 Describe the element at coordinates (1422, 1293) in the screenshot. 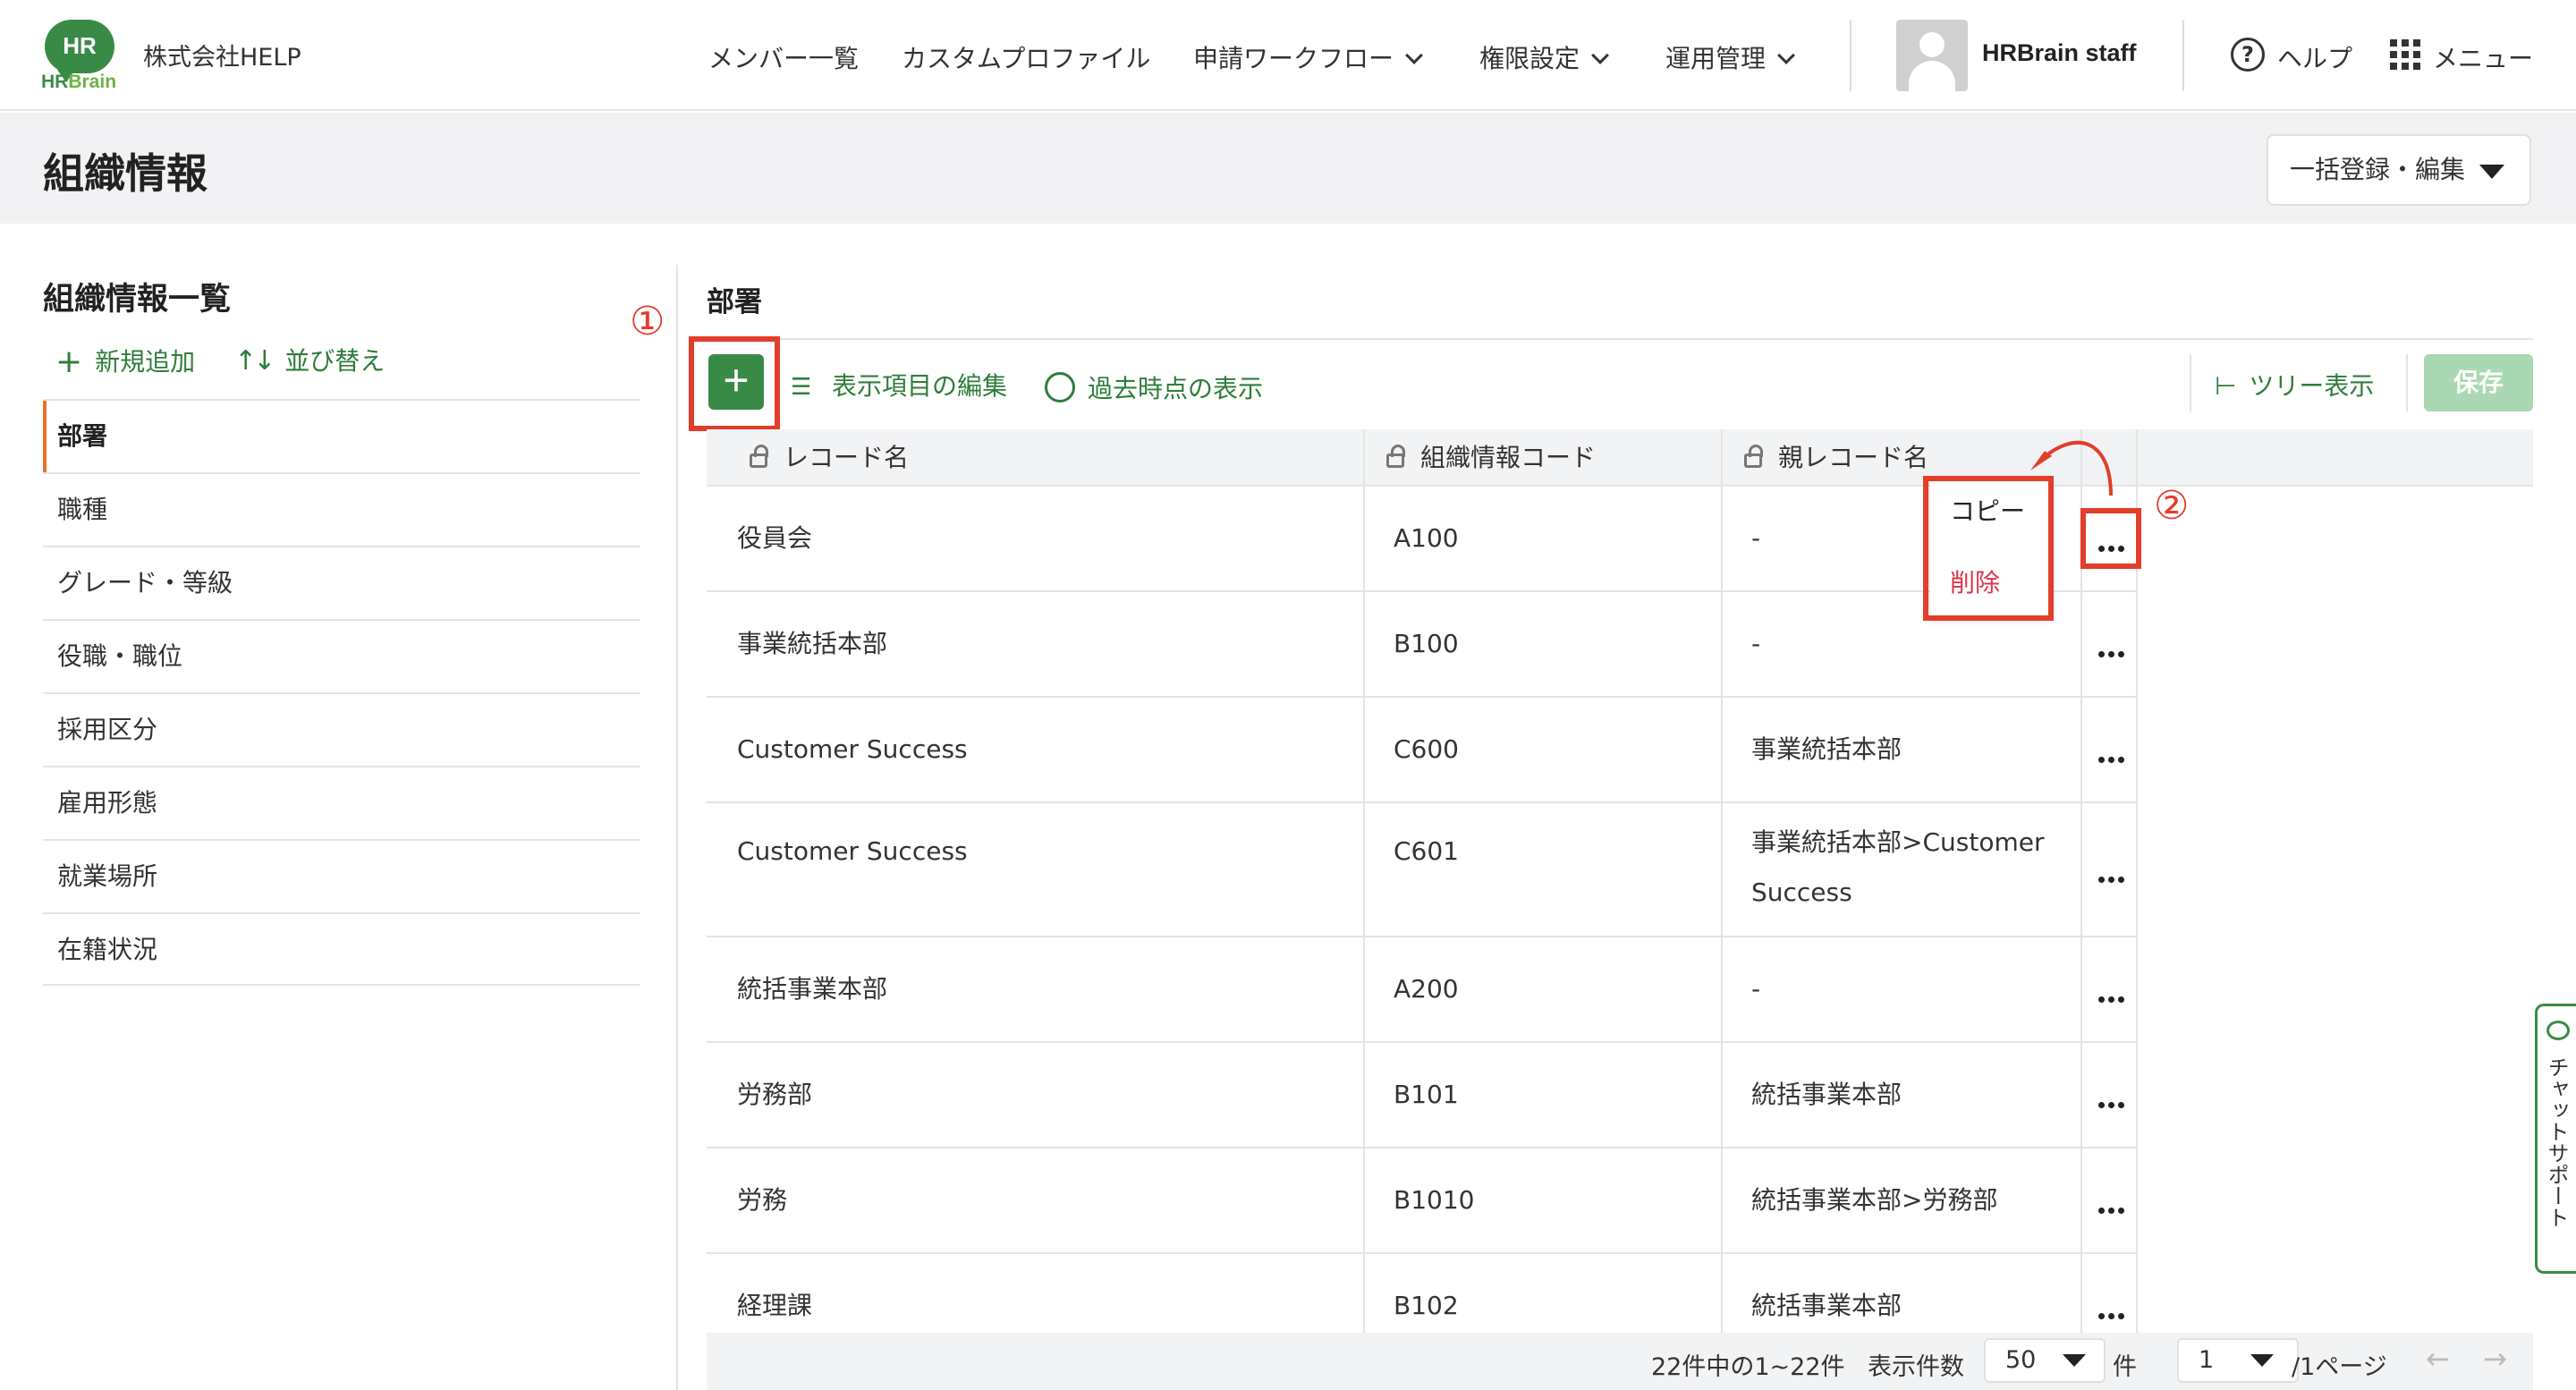

I see `table-row: 経理課 B102 統括事業本部` at that location.